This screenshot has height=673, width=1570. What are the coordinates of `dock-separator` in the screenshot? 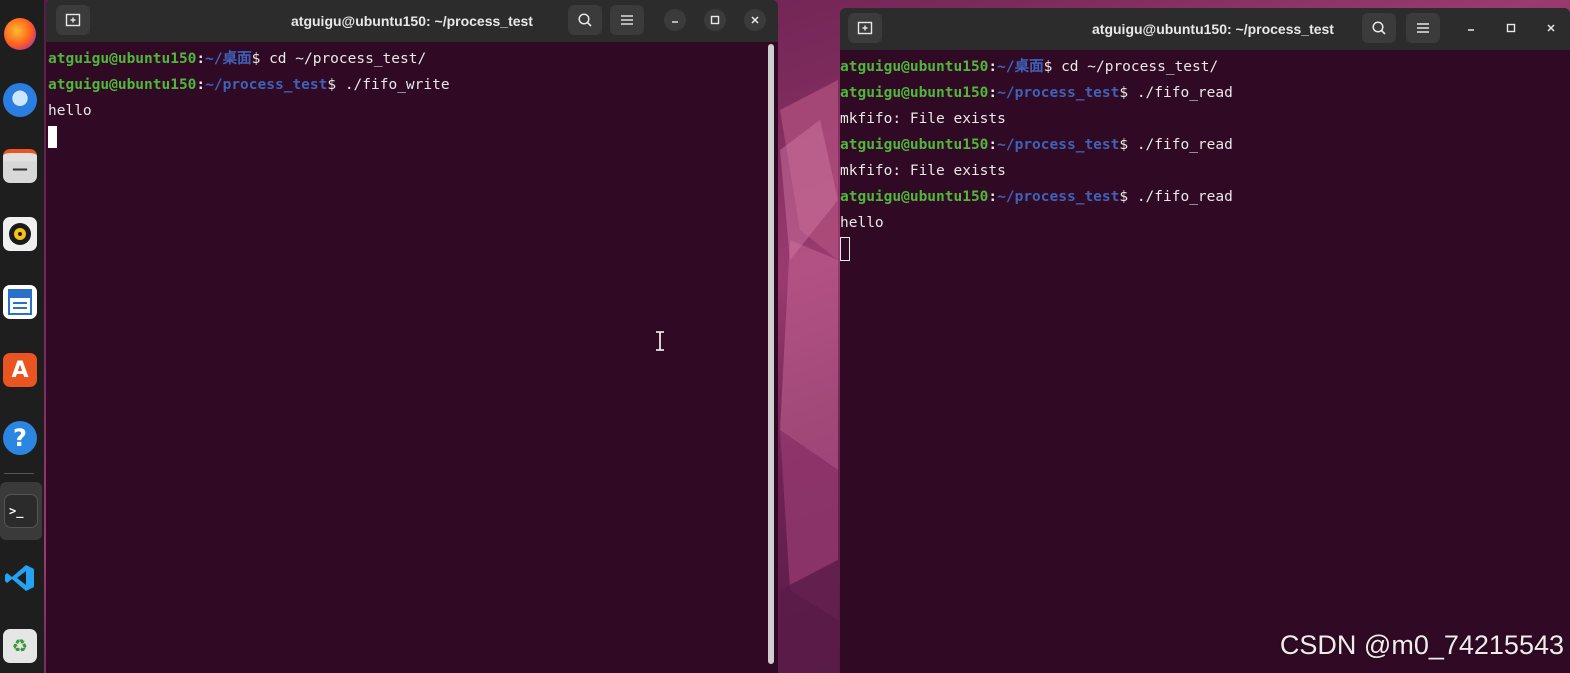 It's located at (19, 473).